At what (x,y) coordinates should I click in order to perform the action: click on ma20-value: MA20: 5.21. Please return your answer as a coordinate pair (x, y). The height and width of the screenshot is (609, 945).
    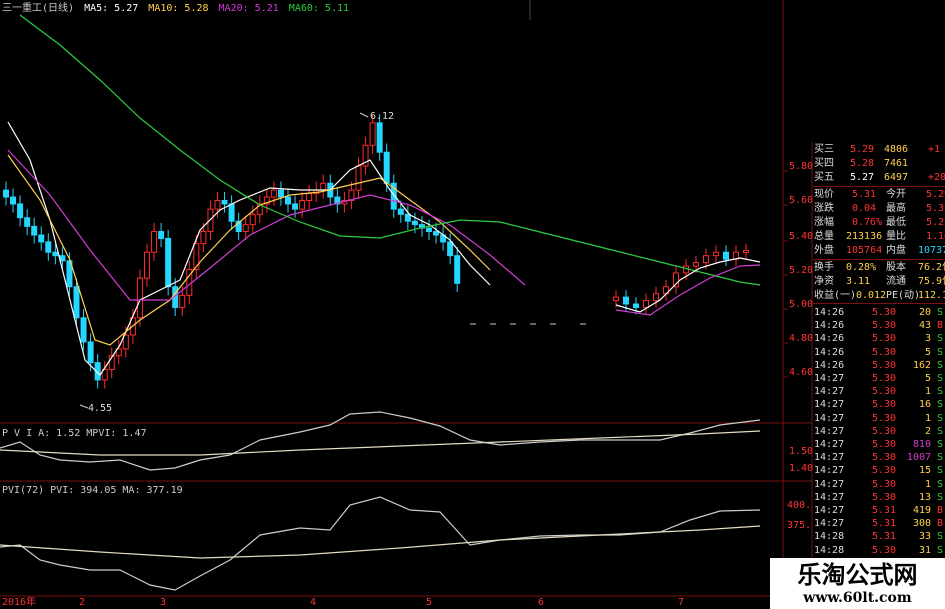
    Looking at the image, I should click on (248, 8).